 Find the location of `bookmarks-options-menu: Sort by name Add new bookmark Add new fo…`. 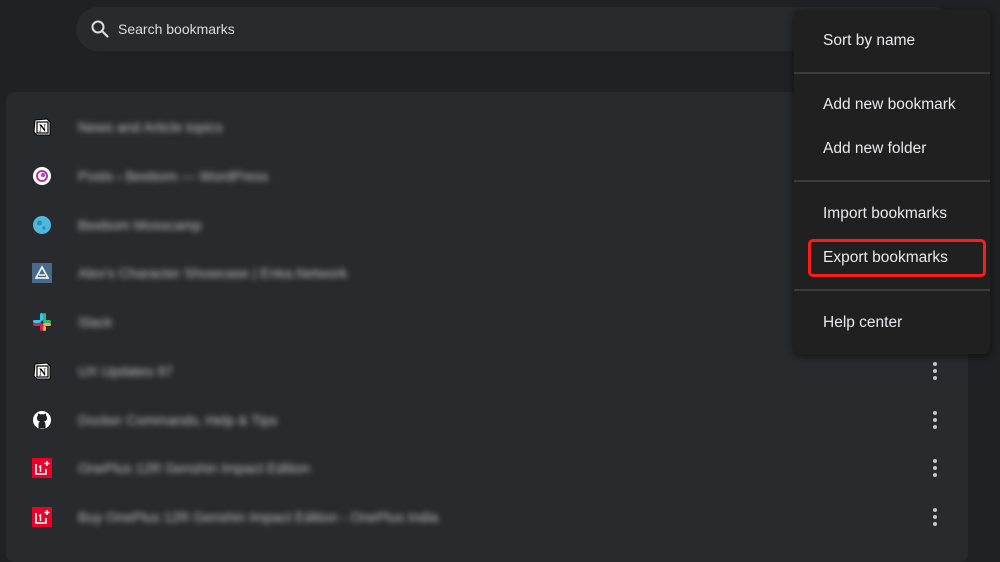

bookmarks-options-menu: Sort by name Add new bookmark Add new fo… is located at coordinates (892, 182).